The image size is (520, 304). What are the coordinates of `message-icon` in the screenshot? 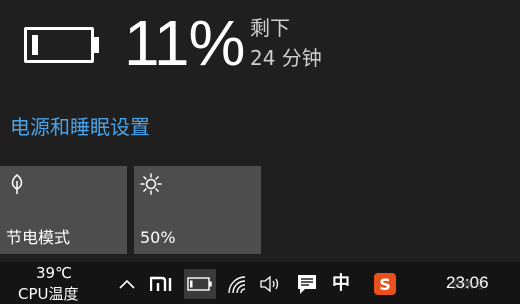 It's located at (307, 284).